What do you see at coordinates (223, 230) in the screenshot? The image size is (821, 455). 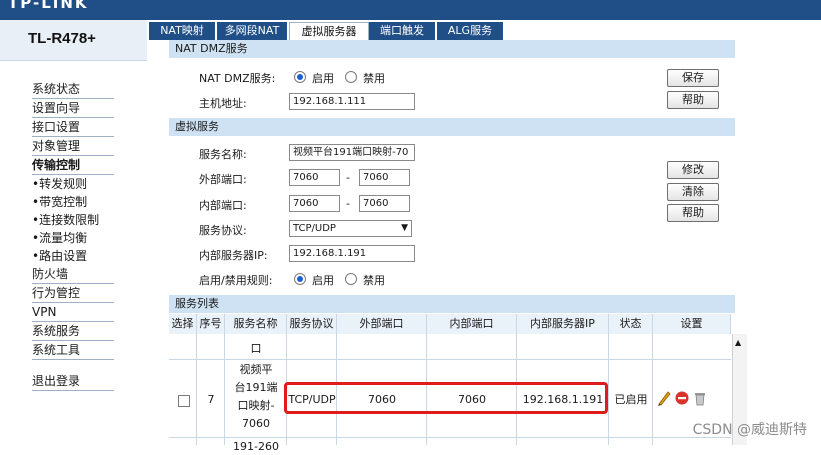 I see `protocol-label: 服务协议:` at bounding box center [223, 230].